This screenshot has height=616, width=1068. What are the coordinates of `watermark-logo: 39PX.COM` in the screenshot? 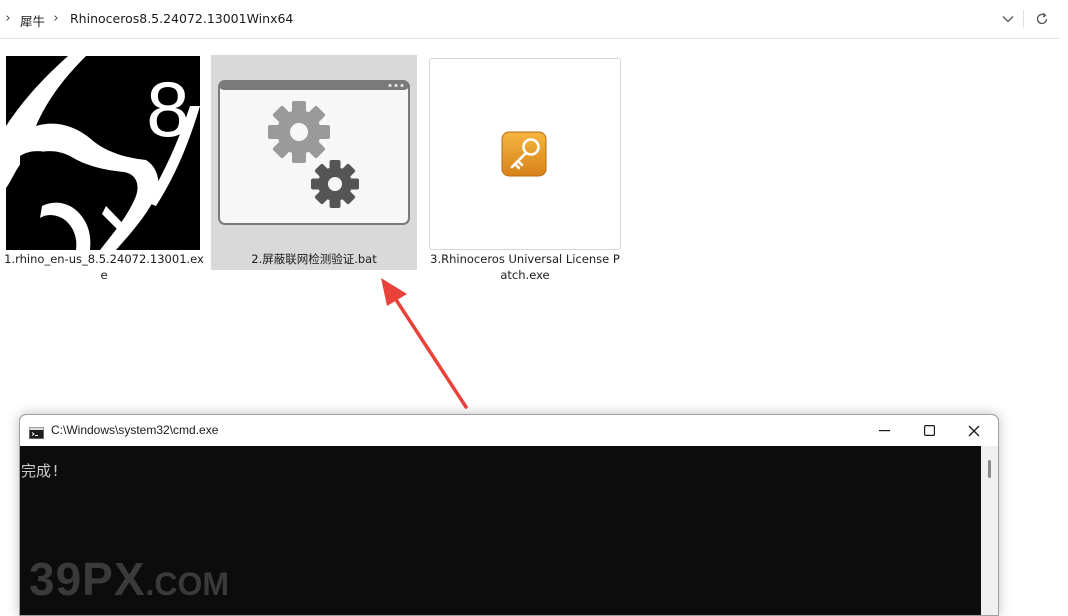 It's located at (129, 579).